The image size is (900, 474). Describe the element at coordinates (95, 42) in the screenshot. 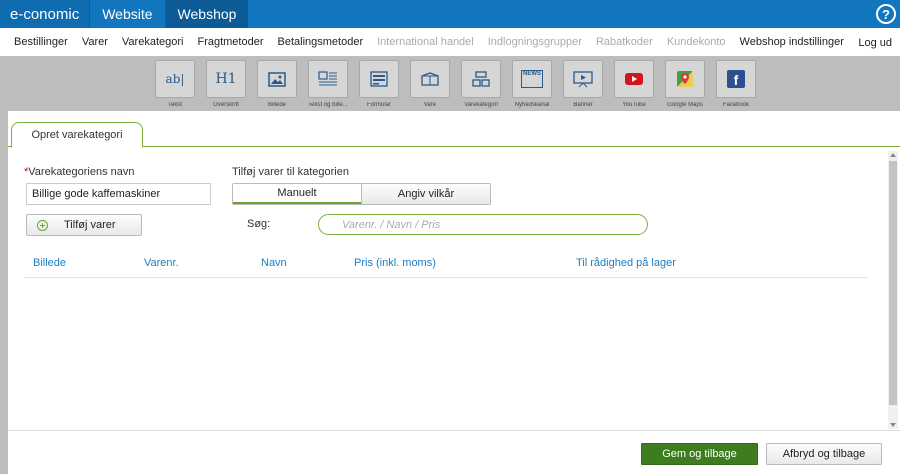

I see `nav-item-varer: Varer` at that location.